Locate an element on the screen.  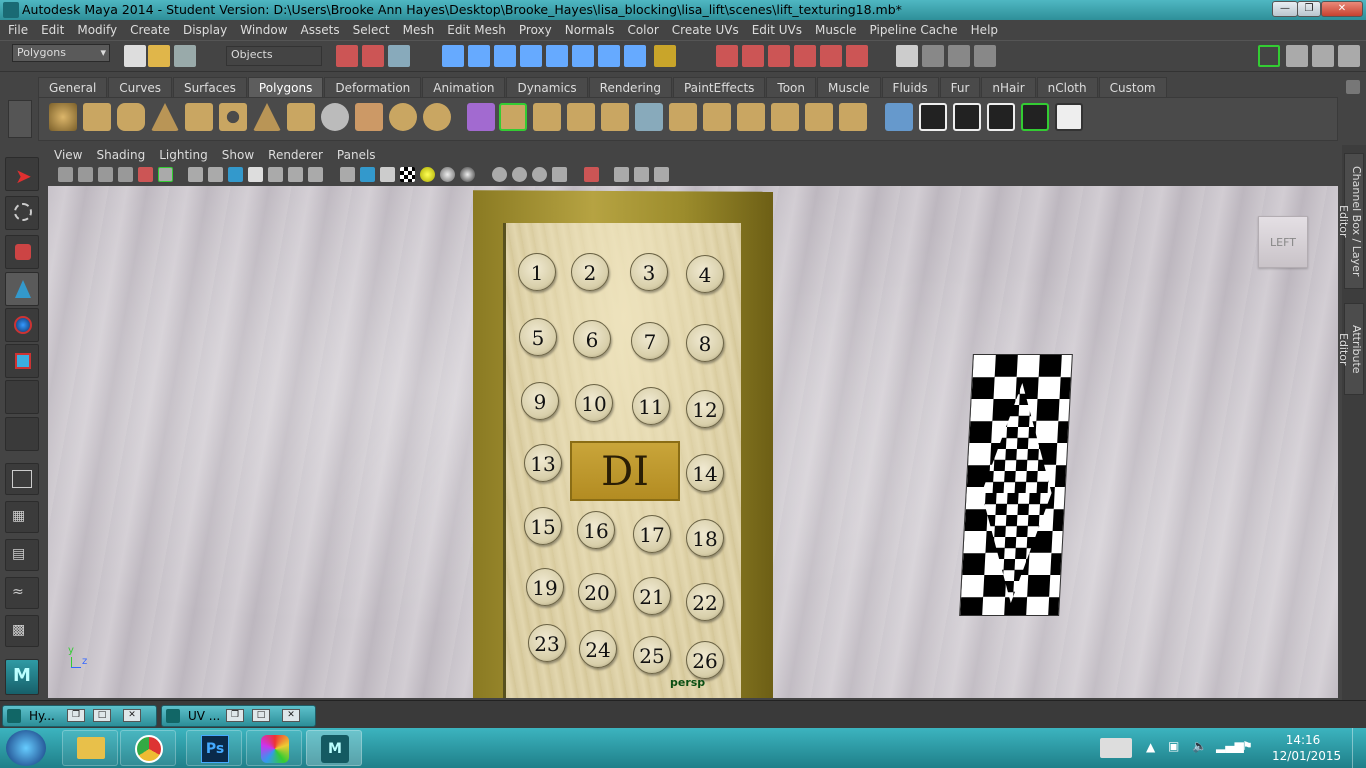
shelf-tab-surfaces: Surfaces is located at coordinates (209, 87).